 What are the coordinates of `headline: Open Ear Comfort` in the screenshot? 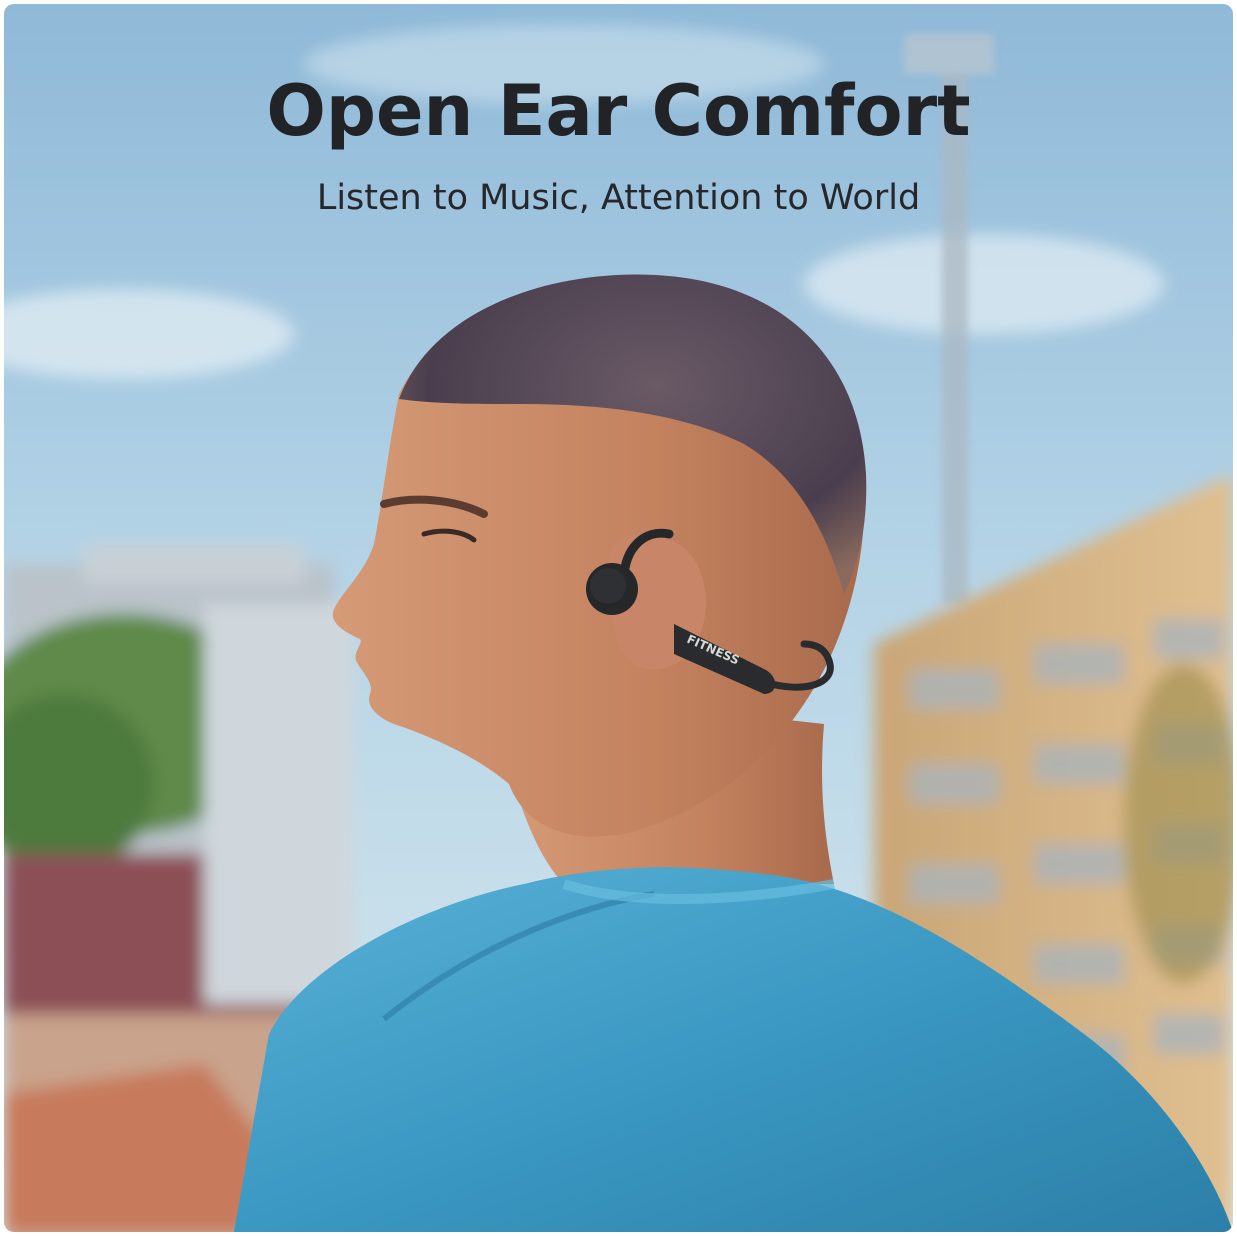 It's located at (618, 111).